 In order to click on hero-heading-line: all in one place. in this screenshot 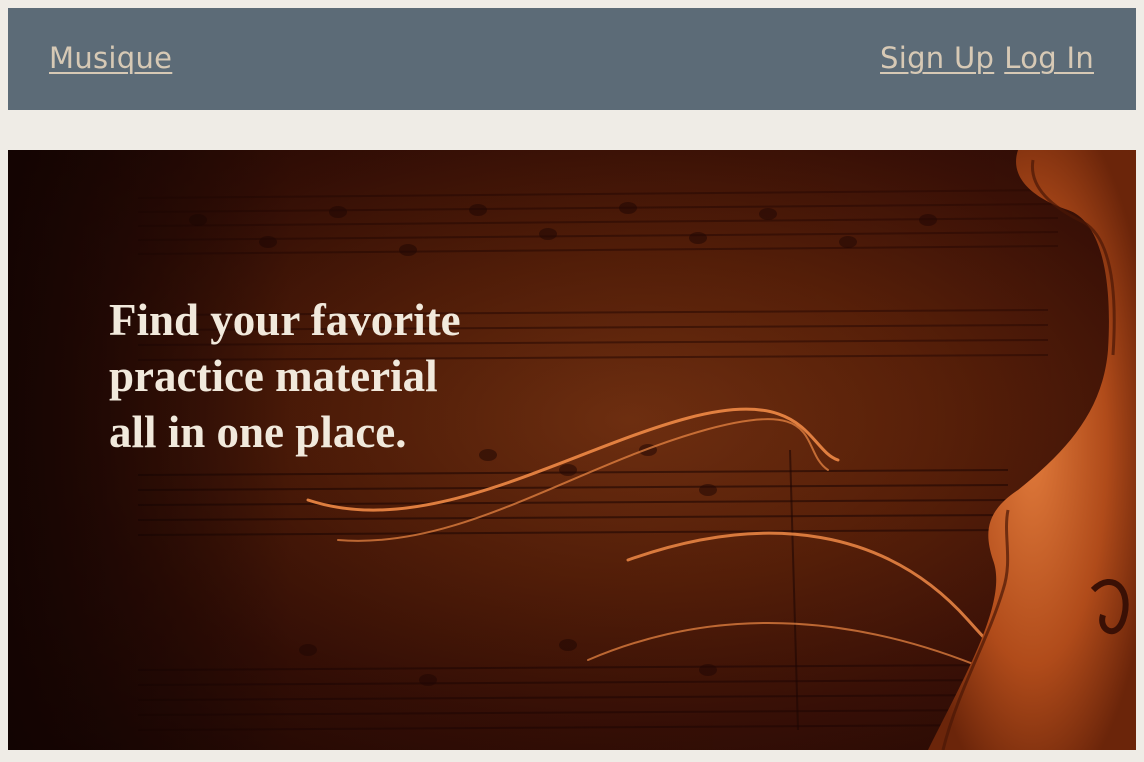, I will do `click(258, 432)`.